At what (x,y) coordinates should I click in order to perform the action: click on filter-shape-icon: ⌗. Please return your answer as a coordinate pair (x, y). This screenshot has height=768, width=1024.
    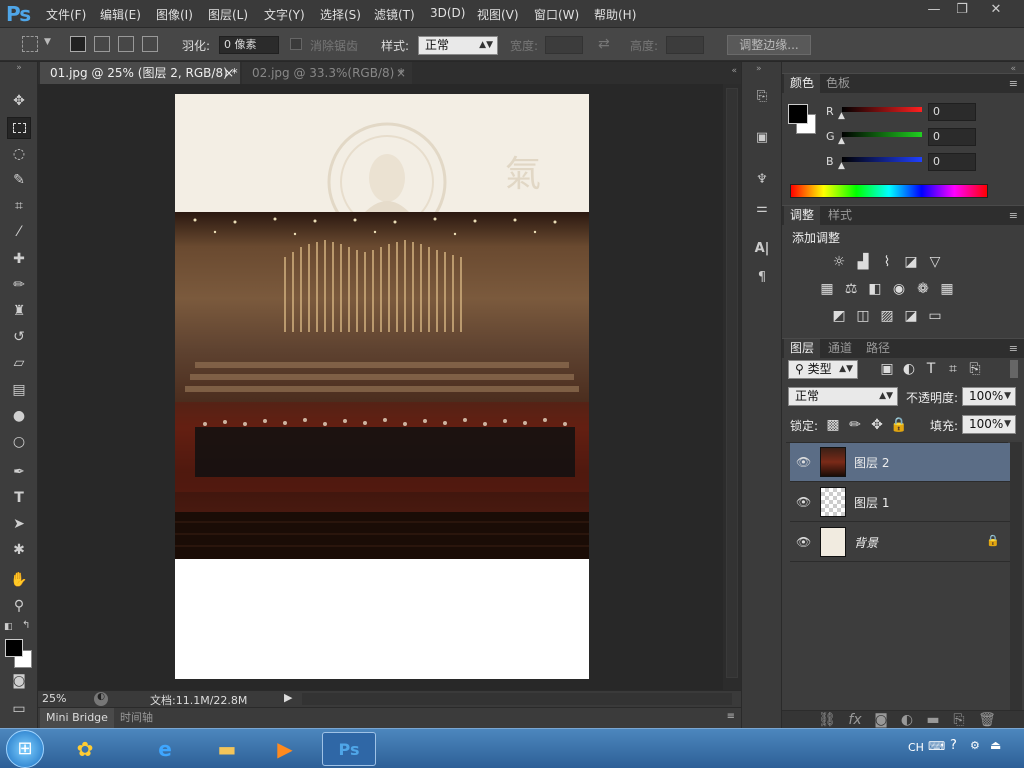
    Looking at the image, I should click on (953, 369).